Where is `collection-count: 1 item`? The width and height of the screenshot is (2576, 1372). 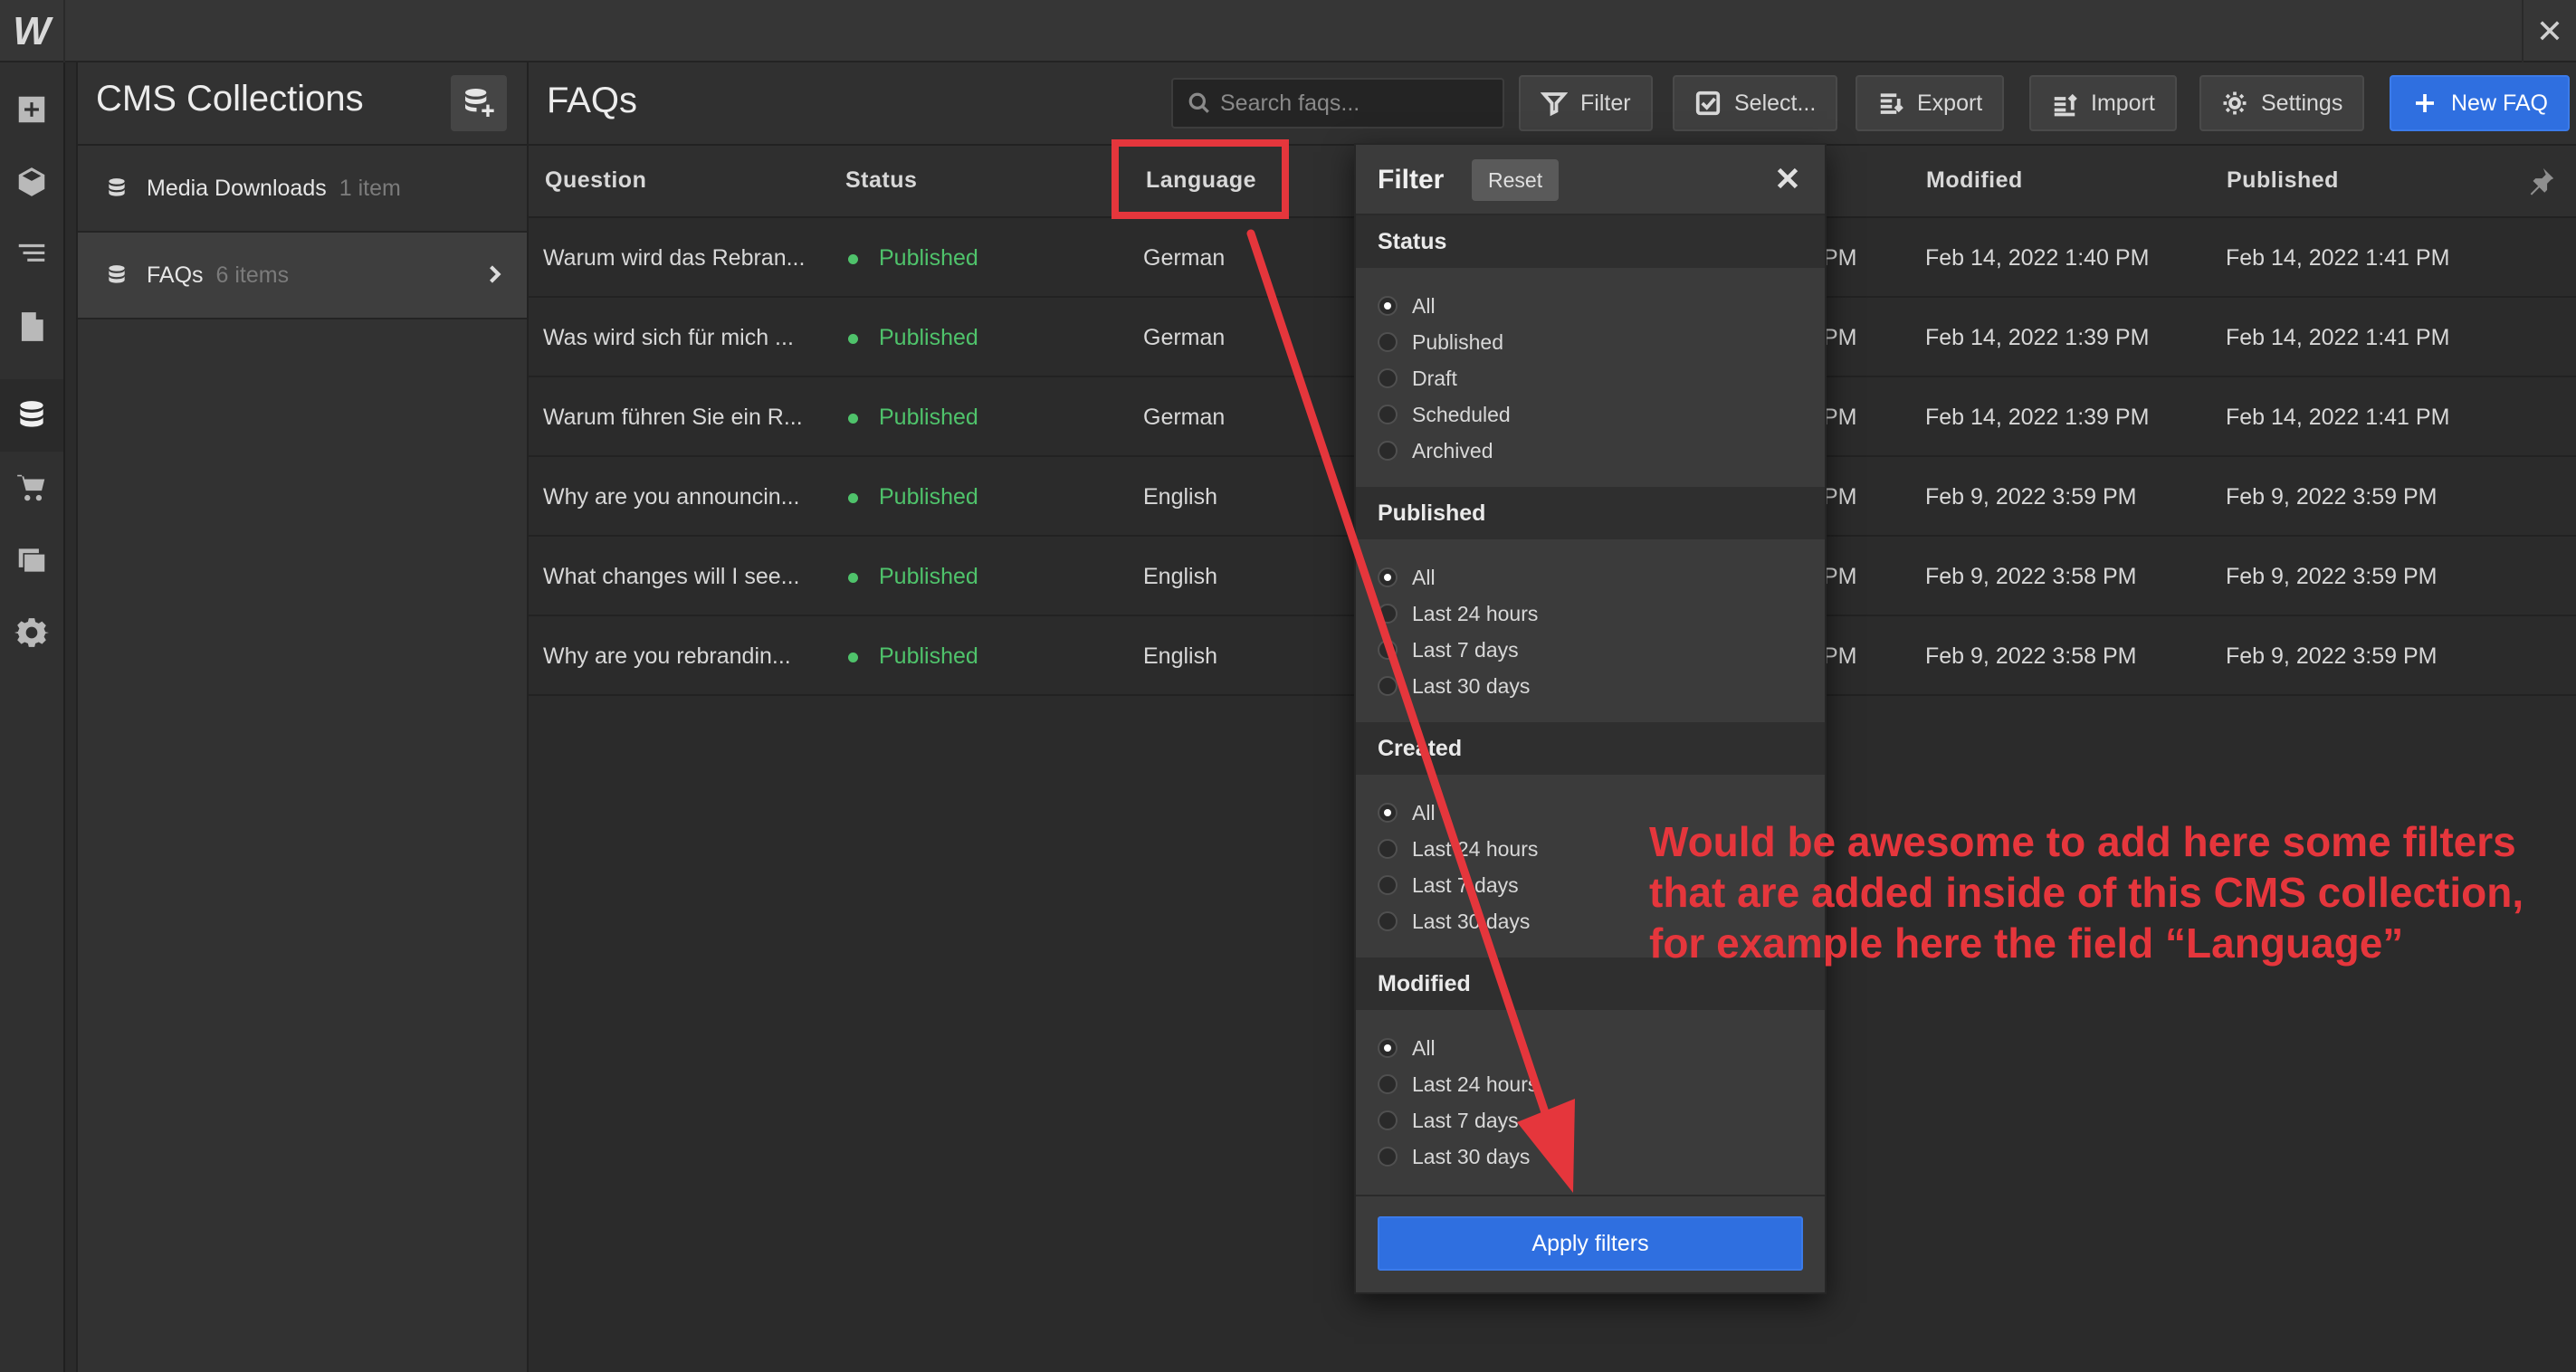
collection-count: 1 item is located at coordinates (370, 188).